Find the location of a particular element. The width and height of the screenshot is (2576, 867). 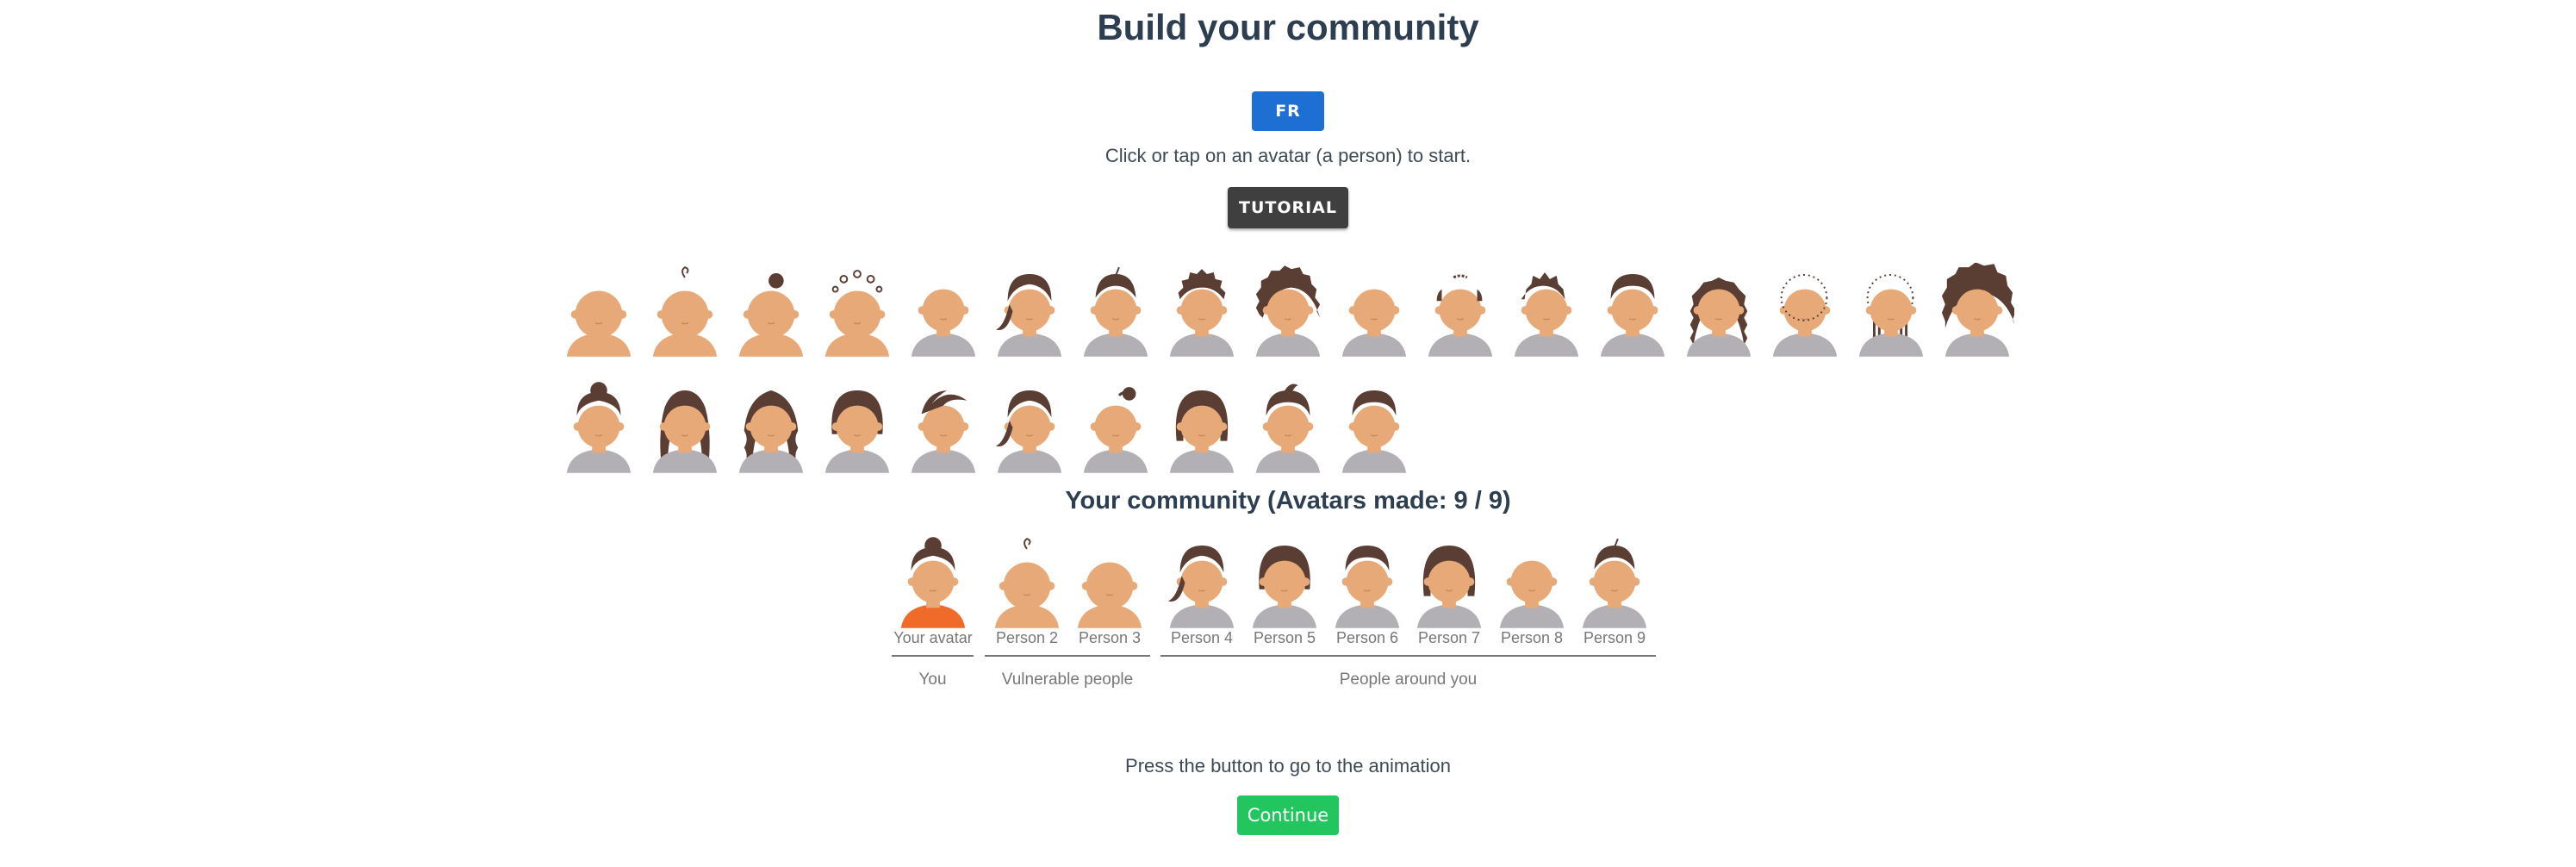

community-member: Your avatar is located at coordinates (933, 590).